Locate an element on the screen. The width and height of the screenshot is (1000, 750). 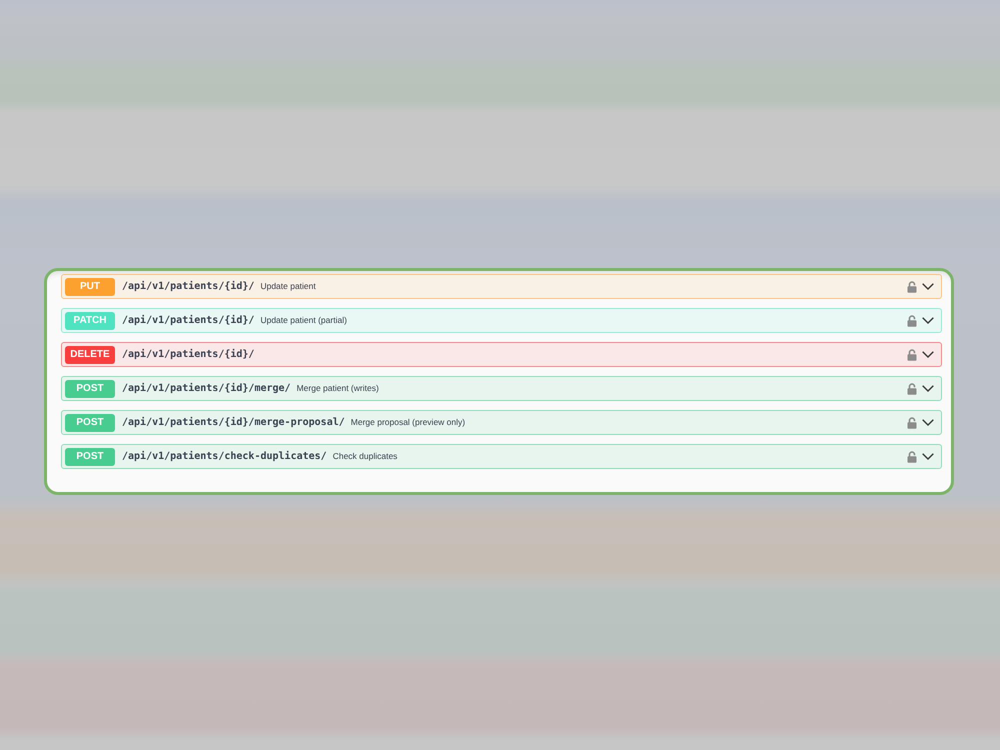
endpoint-row: DELETE /api/v1/patients/{id}/ is located at coordinates (501, 354).